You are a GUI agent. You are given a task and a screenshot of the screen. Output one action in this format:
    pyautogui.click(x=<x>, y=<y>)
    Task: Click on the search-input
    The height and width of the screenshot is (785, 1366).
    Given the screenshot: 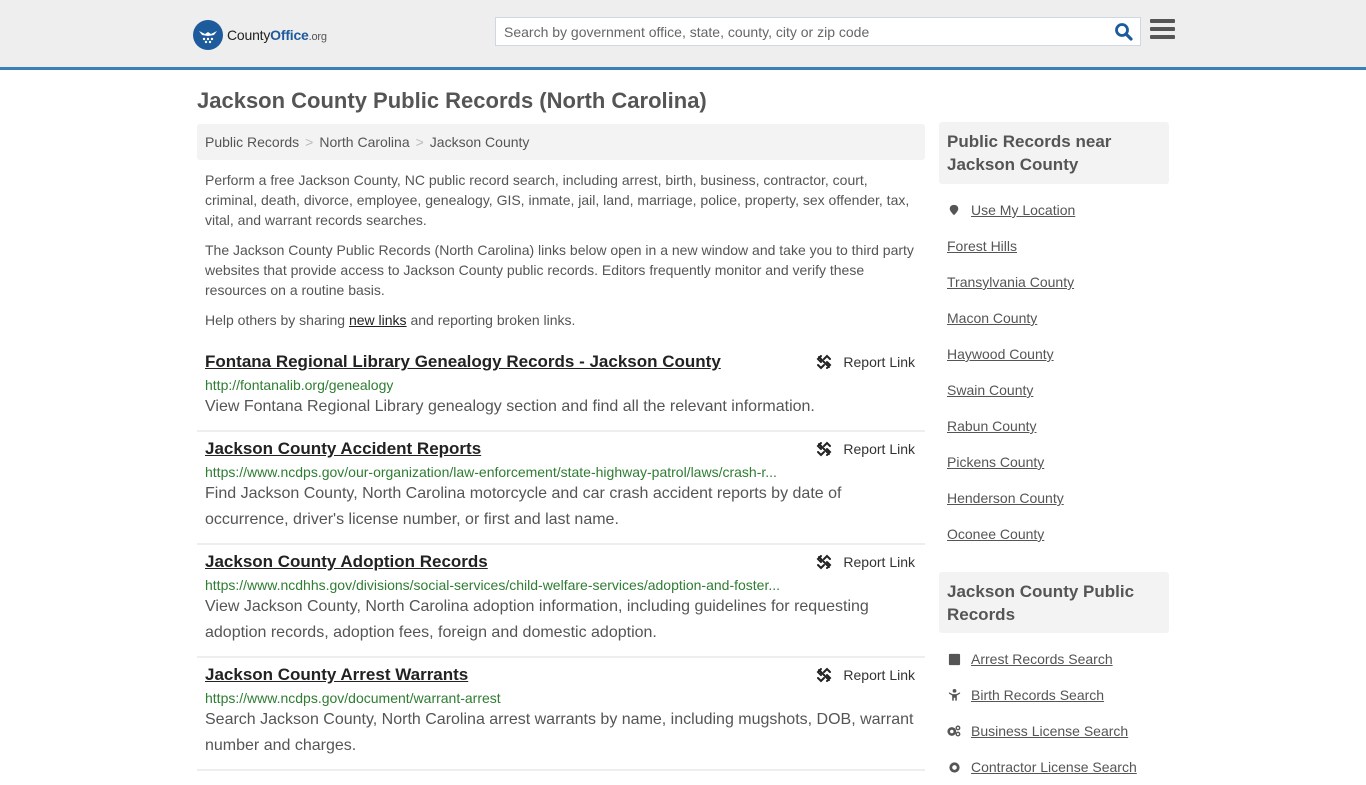 What is the action you would take?
    pyautogui.click(x=801, y=31)
    